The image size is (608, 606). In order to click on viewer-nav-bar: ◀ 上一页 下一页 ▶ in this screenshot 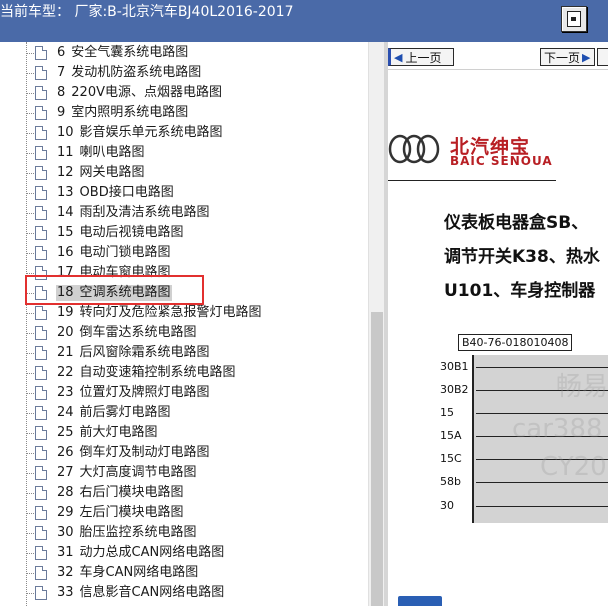, I will do `click(498, 56)`.